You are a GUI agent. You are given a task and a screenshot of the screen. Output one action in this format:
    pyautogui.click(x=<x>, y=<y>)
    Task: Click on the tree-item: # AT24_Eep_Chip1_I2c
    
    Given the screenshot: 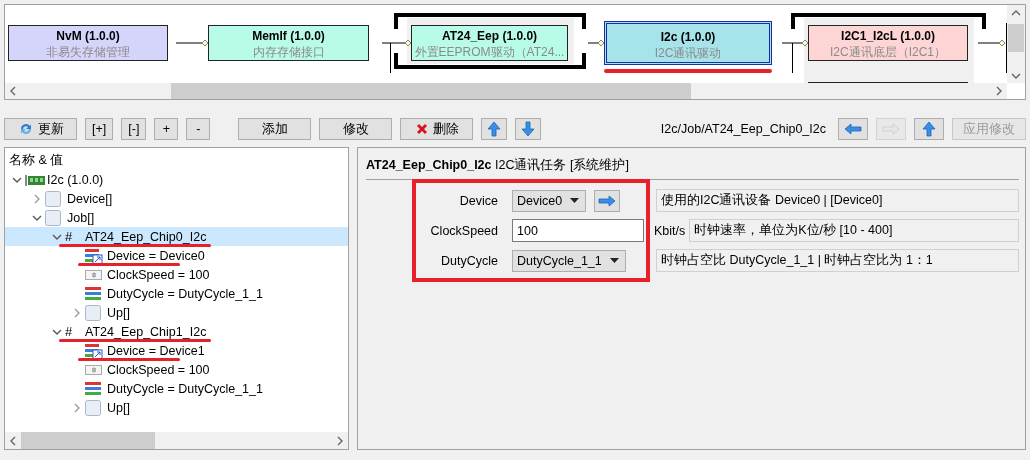 What is the action you would take?
    pyautogui.click(x=176, y=331)
    